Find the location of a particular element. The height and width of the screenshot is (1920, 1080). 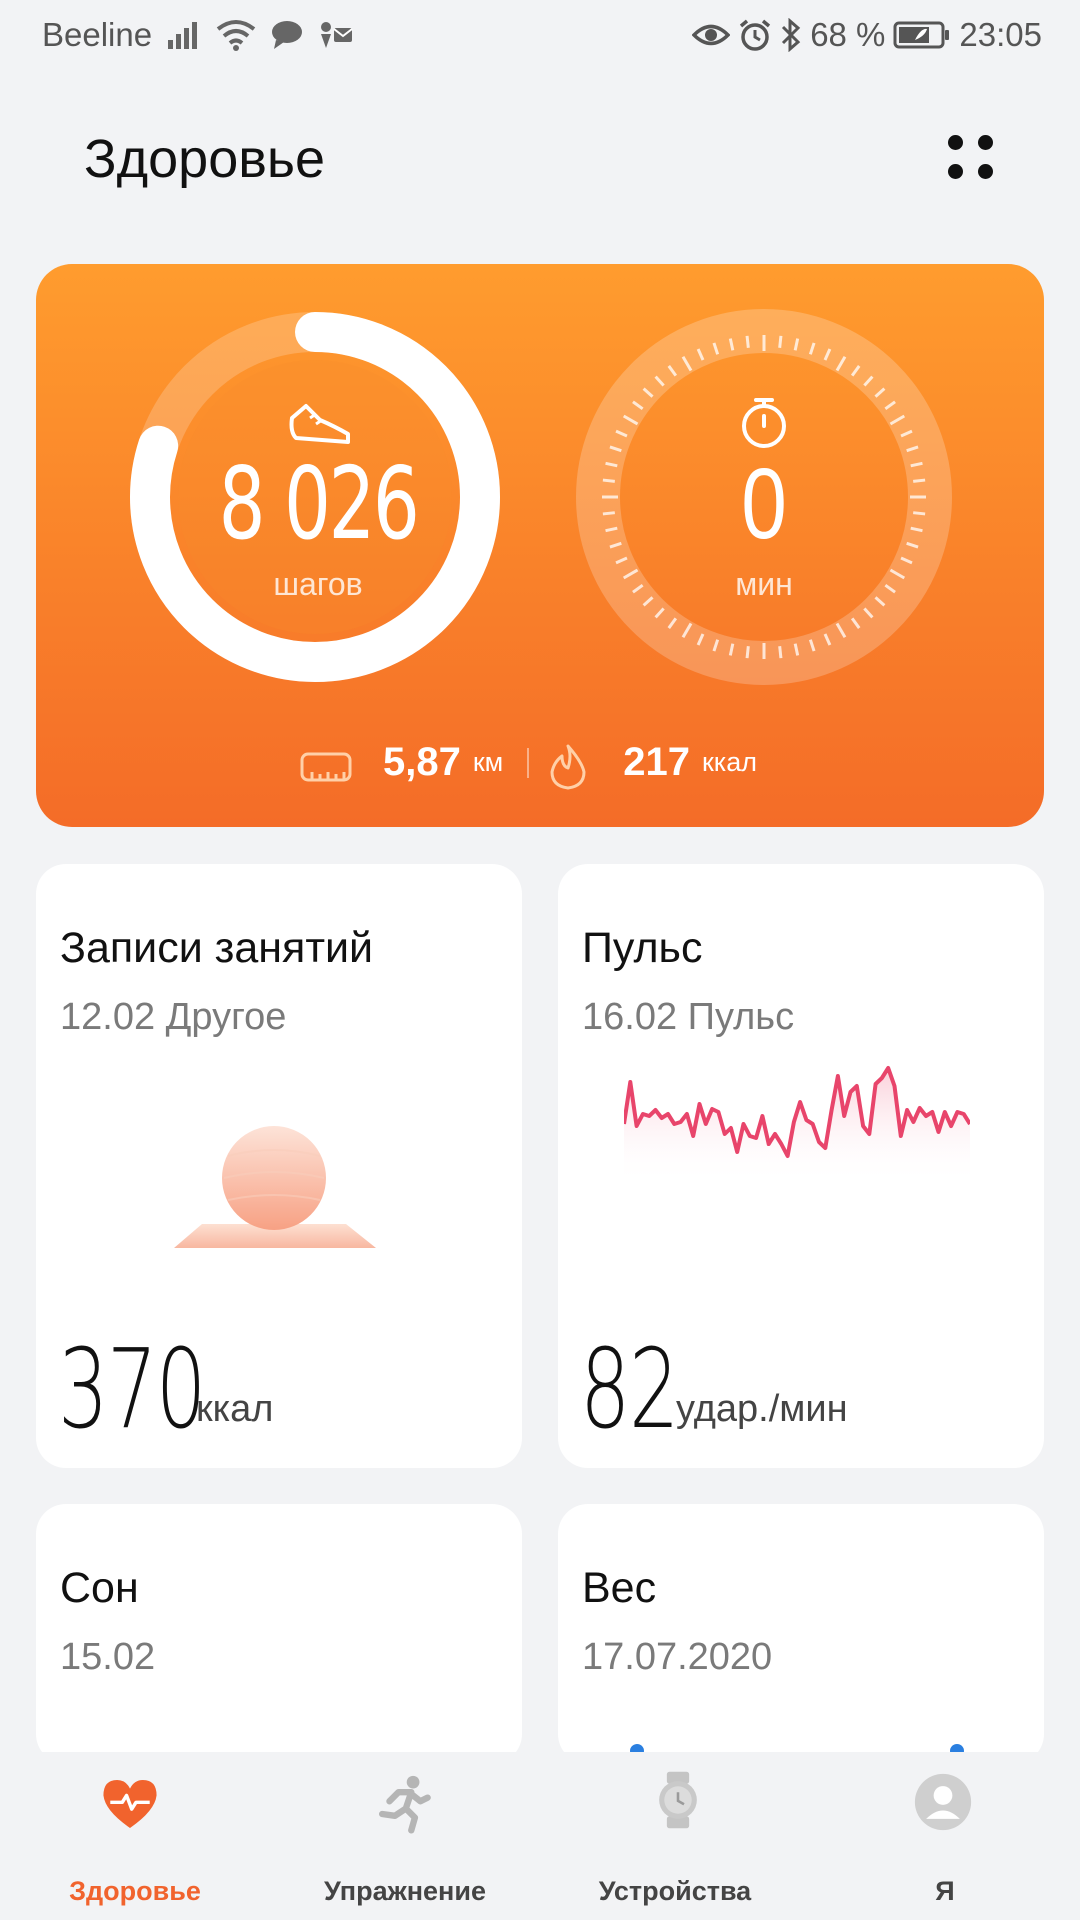

pulse-unit: удар./мин is located at coordinates (762, 1409).